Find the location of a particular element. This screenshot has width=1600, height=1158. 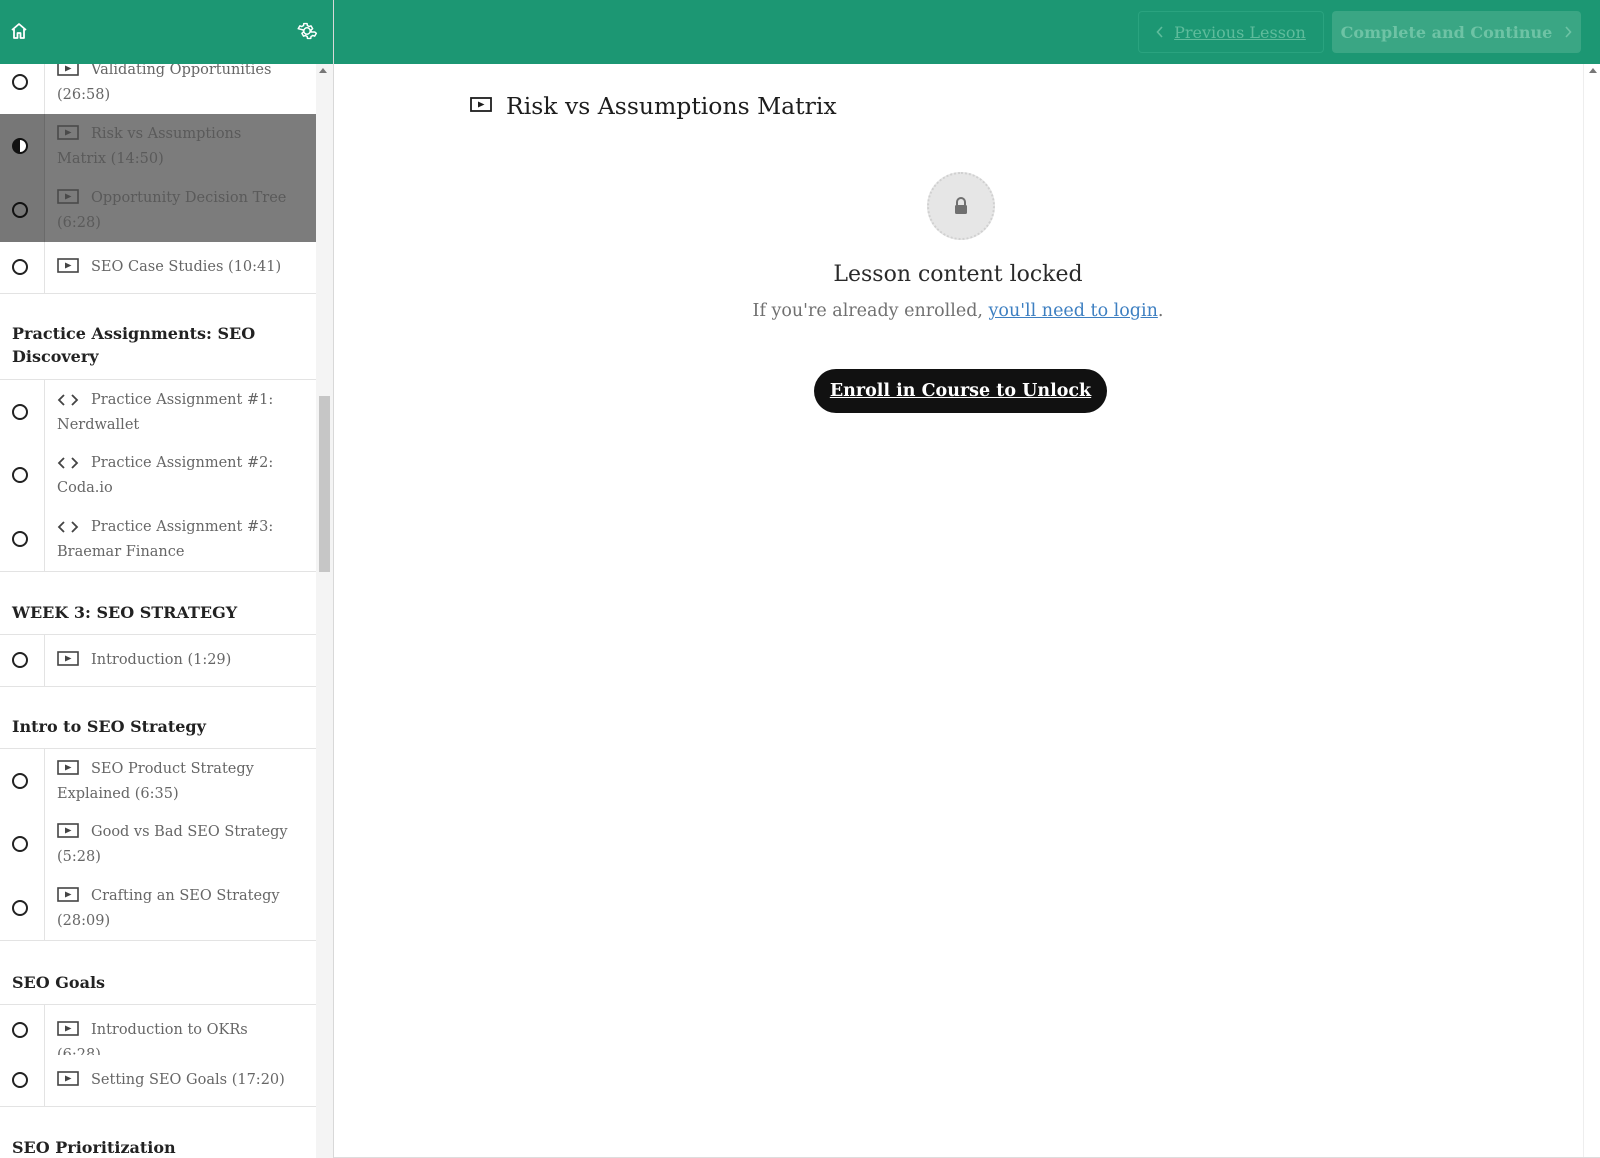

chevron-left-icon is located at coordinates (1159, 32).